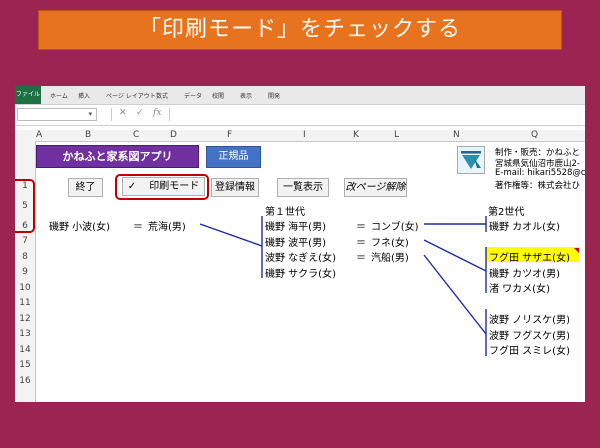  What do you see at coordinates (576, 250) in the screenshot?
I see `comment-marker` at bounding box center [576, 250].